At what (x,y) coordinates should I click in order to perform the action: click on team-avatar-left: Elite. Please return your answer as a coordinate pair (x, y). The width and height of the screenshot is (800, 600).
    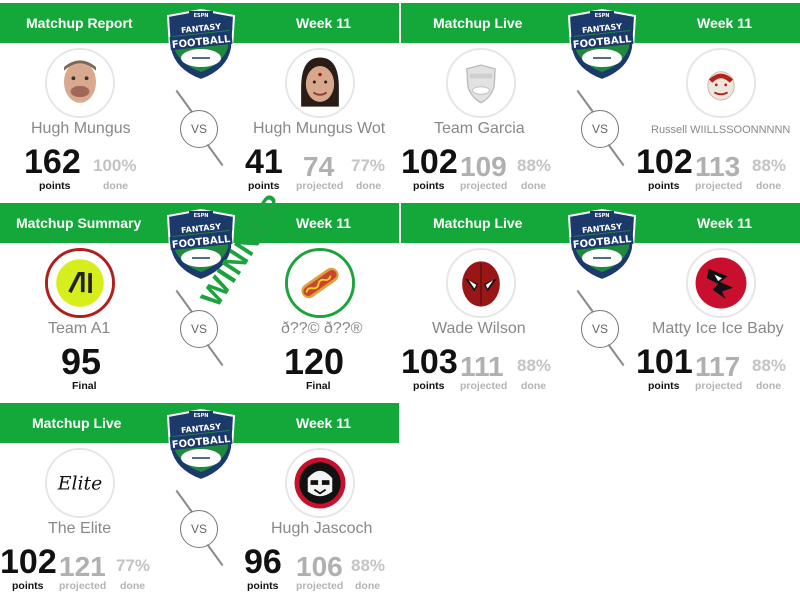
    Looking at the image, I should click on (80, 483).